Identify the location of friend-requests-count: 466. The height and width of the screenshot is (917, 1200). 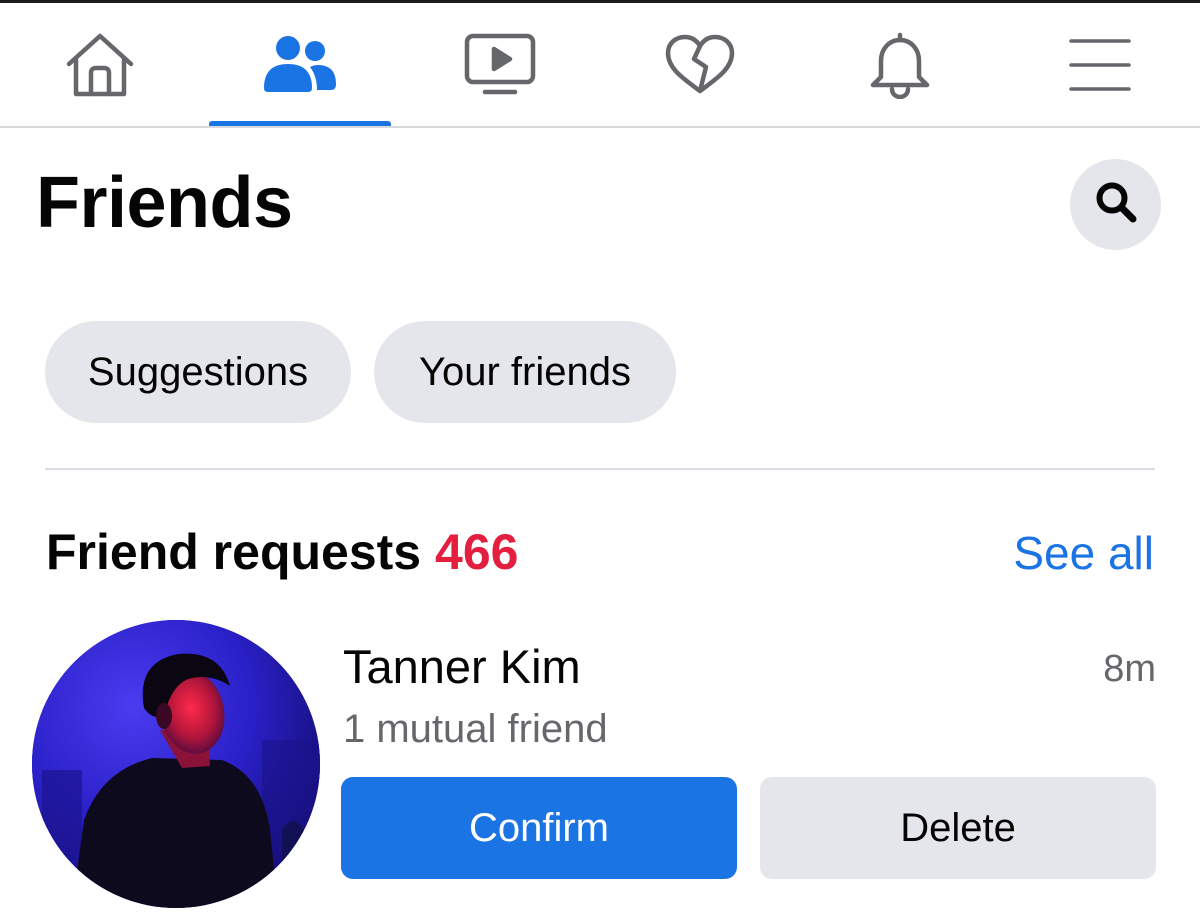
(477, 552).